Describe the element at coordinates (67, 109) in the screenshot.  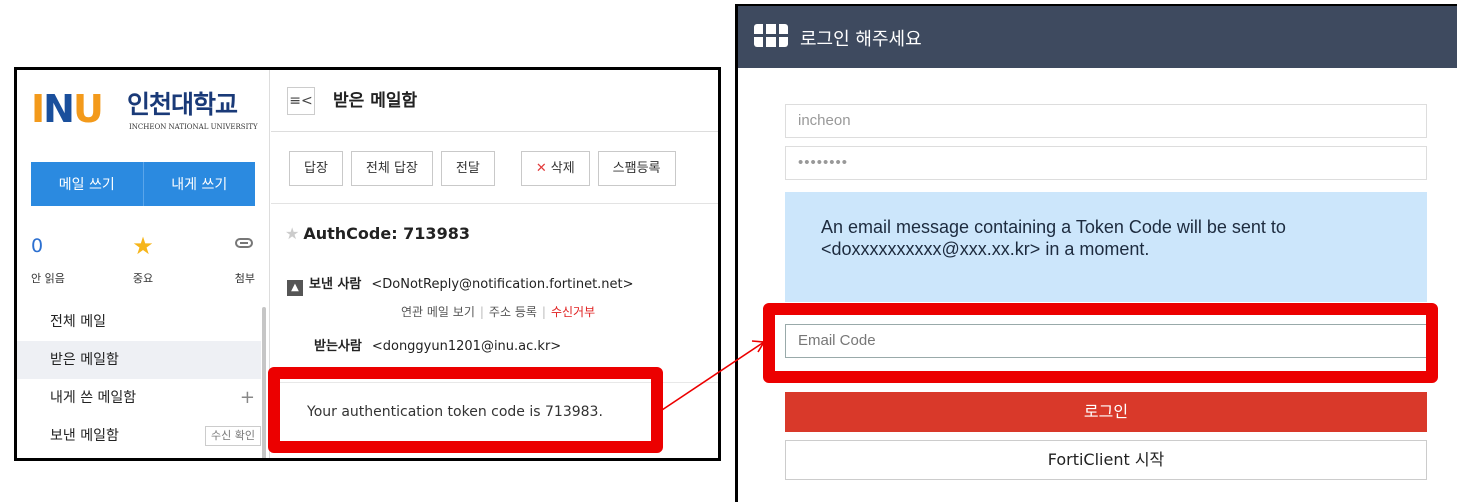
I see `inu-logo-mark: INU` at that location.